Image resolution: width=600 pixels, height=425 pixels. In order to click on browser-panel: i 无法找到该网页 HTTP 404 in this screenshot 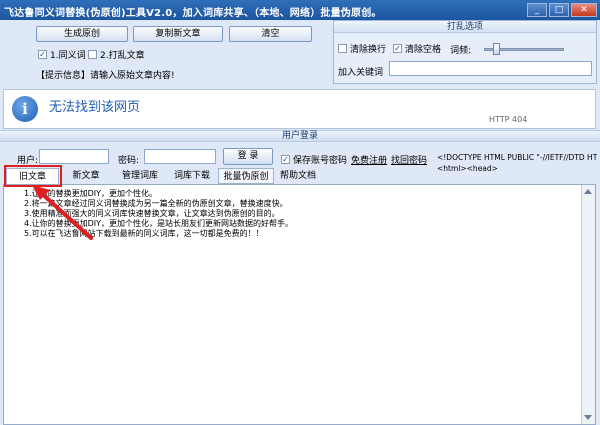, I will do `click(299, 109)`.